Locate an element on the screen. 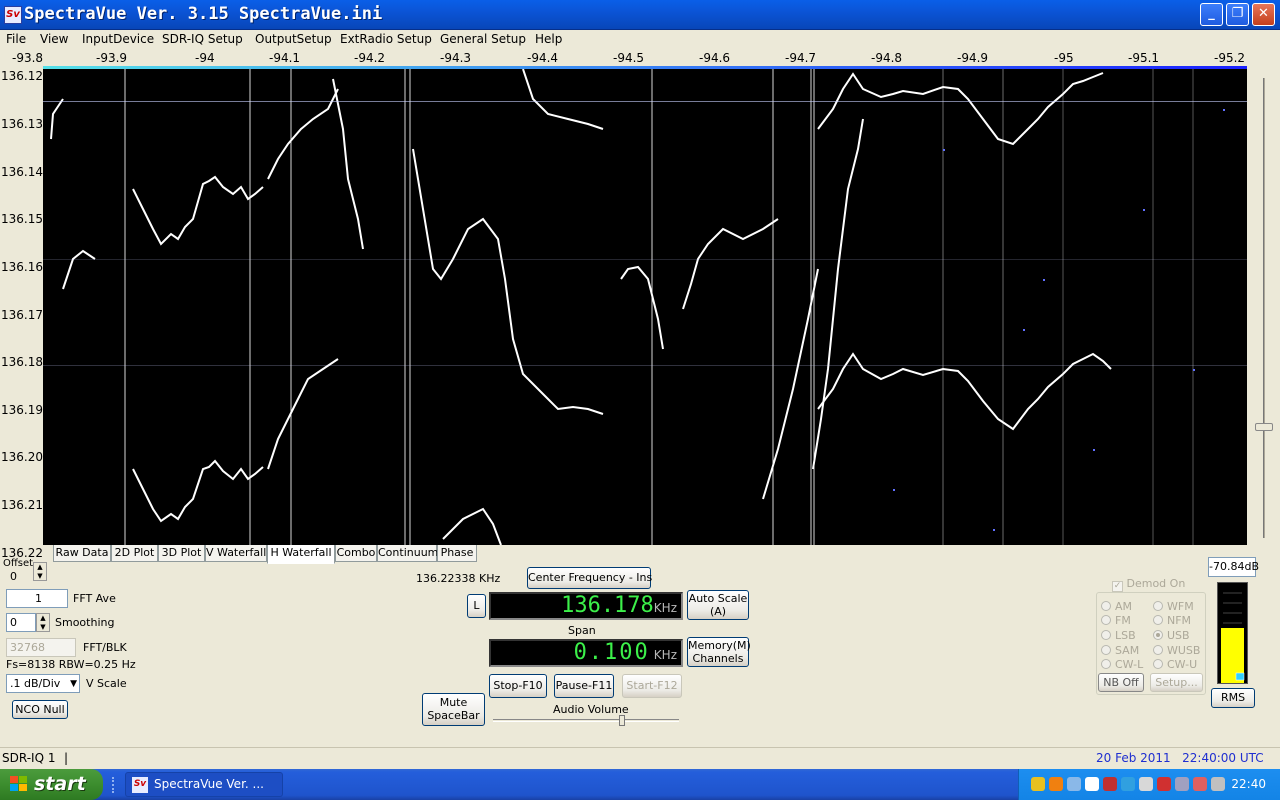 The width and height of the screenshot is (1280, 800). volume-icon is located at coordinates (1092, 784).